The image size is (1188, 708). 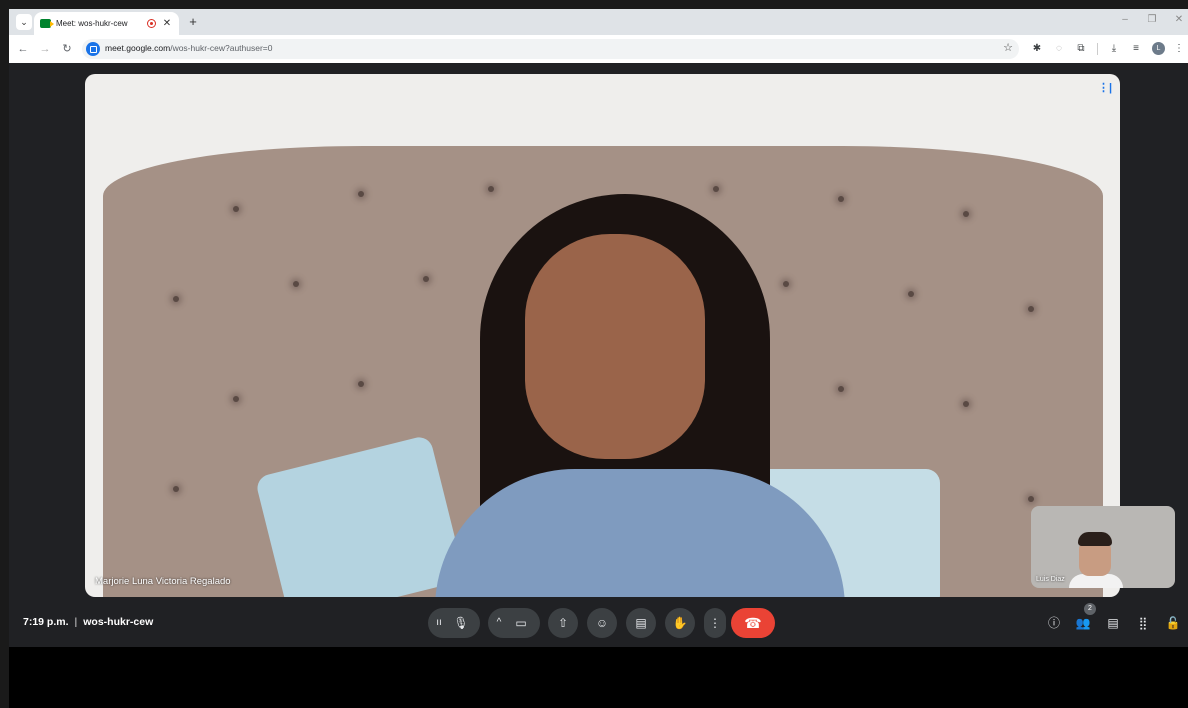 What do you see at coordinates (439, 623) in the screenshot?
I see `audio-level-icon: ıı` at bounding box center [439, 623].